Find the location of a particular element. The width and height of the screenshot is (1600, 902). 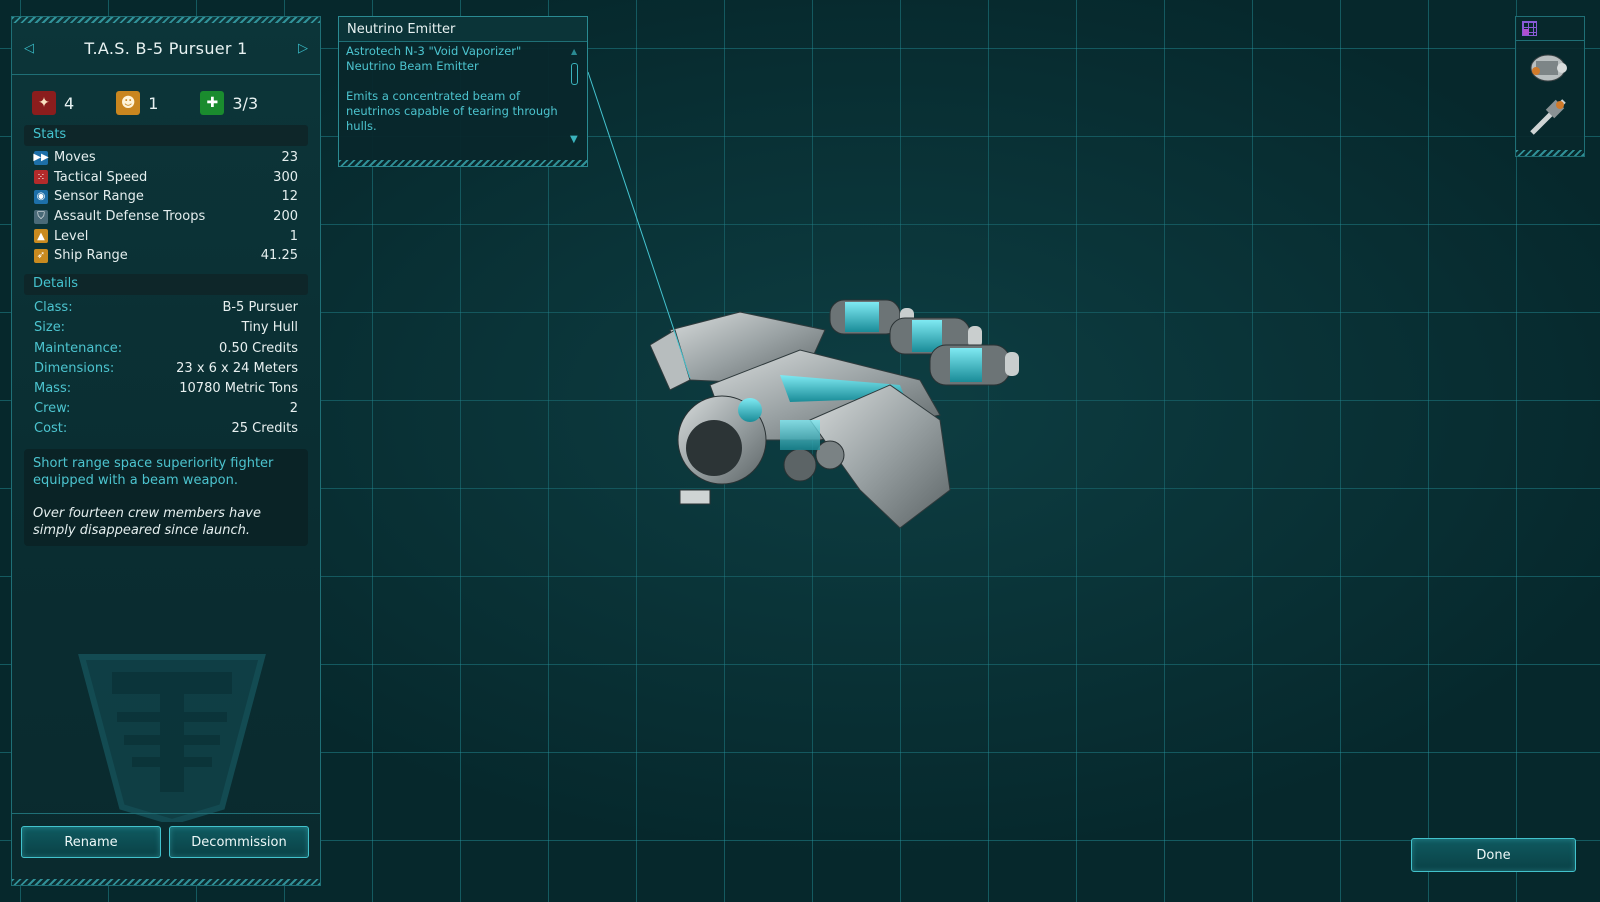

tactical-speed-icon: ⁙ is located at coordinates (41, 177).